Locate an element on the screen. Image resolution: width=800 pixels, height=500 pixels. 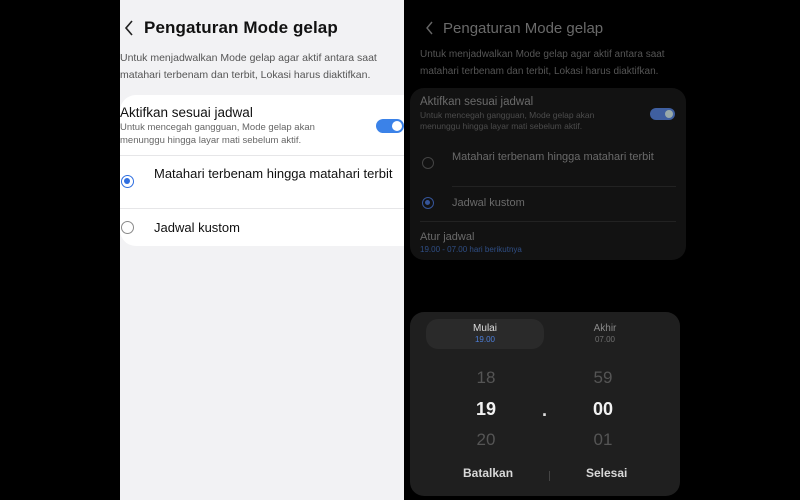
set-schedule-label: Atur jadwal is located at coordinates (447, 237).